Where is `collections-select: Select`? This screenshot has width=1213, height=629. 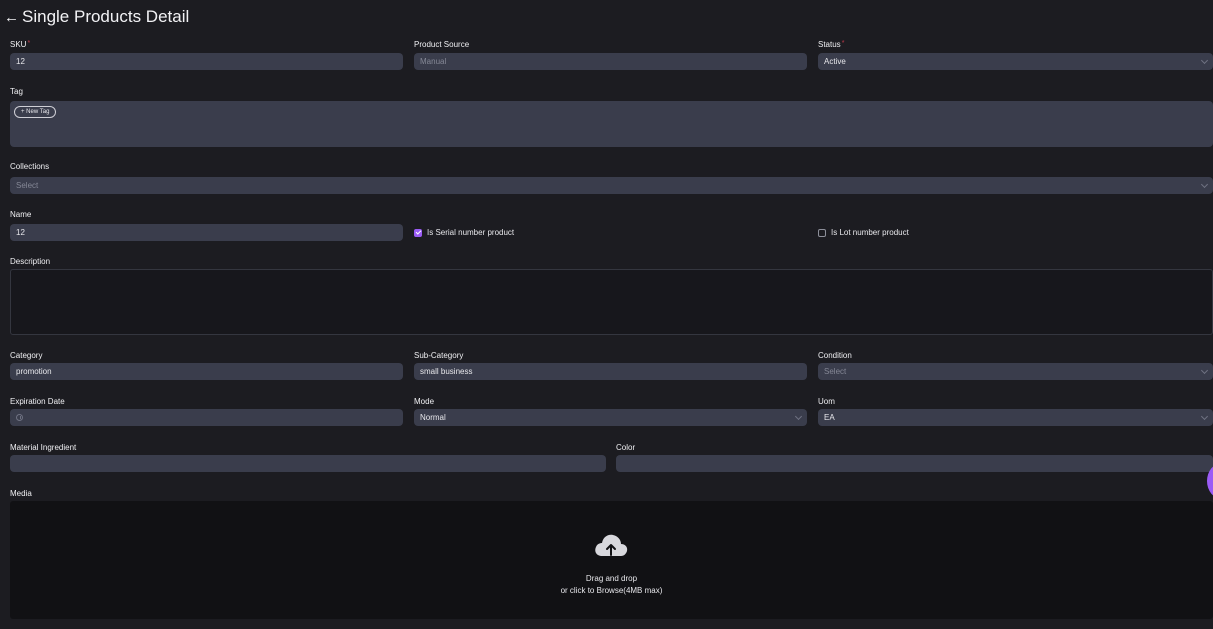
collections-select: Select is located at coordinates (611, 185).